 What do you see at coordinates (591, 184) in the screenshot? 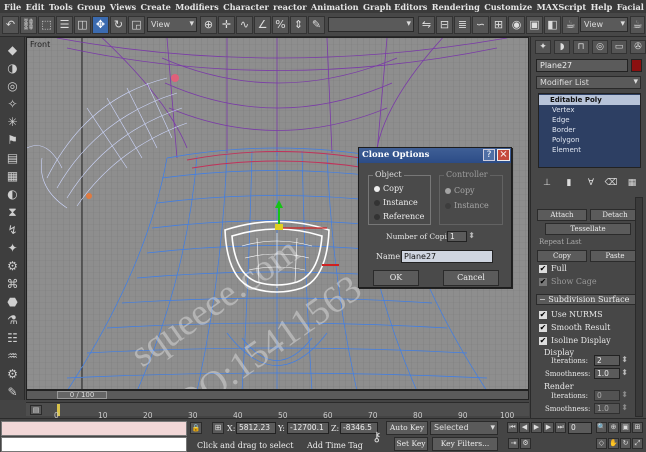
I see `make-unique-icon: ∀` at bounding box center [591, 184].